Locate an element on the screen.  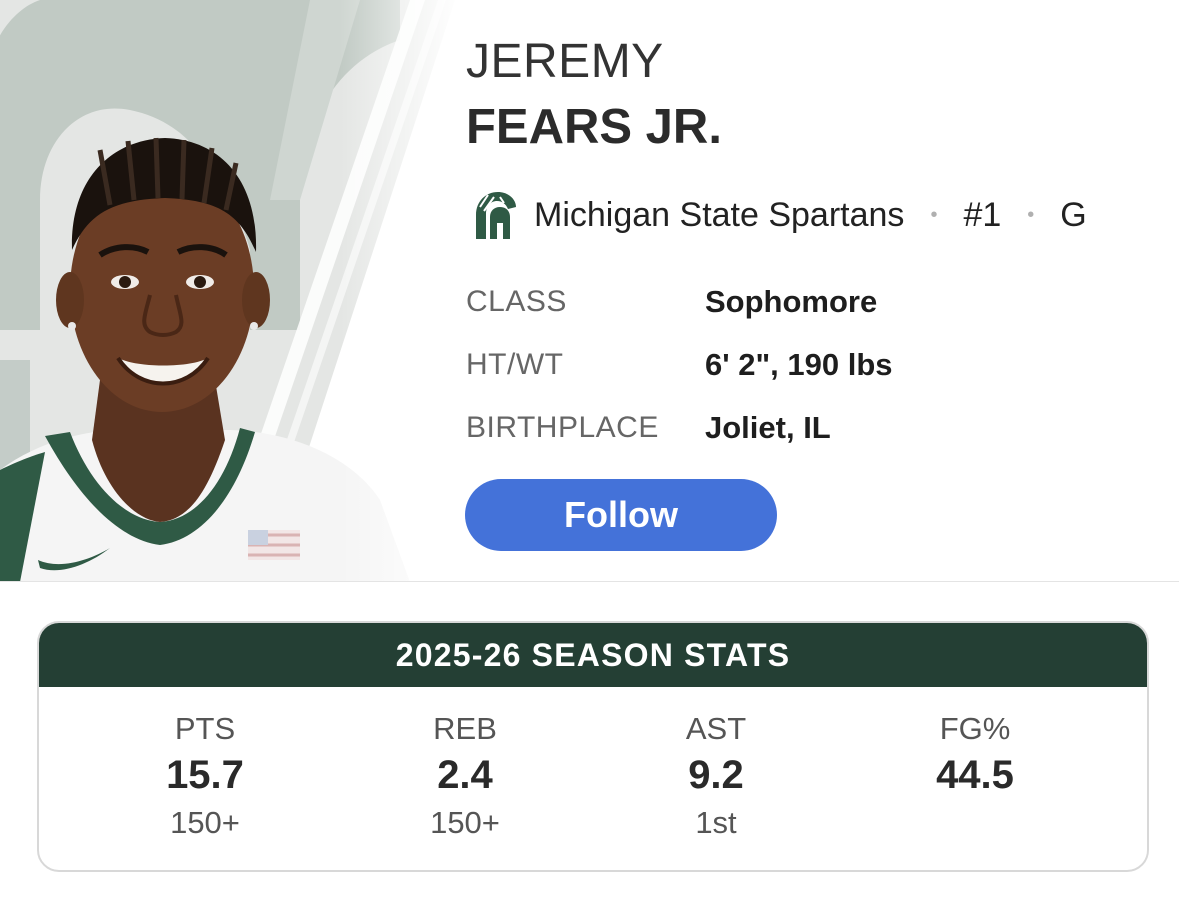
bio-row-class: CLASS Sophomore is located at coordinates (679, 301).